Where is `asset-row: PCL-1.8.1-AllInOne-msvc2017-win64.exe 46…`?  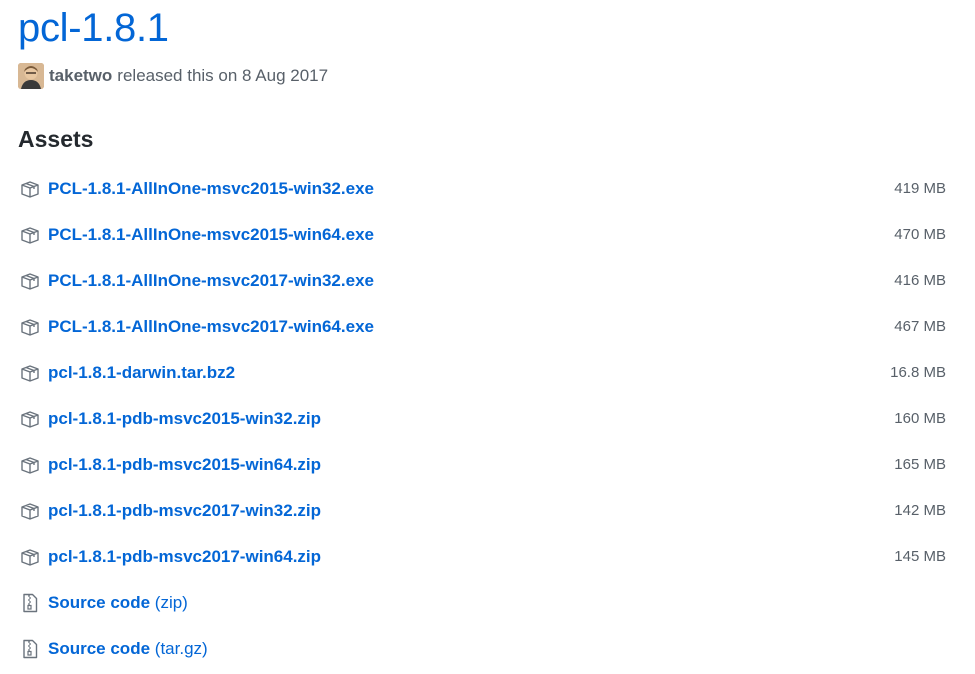 asset-row: PCL-1.8.1-AllInOne-msvc2017-win64.exe 46… is located at coordinates (487, 327).